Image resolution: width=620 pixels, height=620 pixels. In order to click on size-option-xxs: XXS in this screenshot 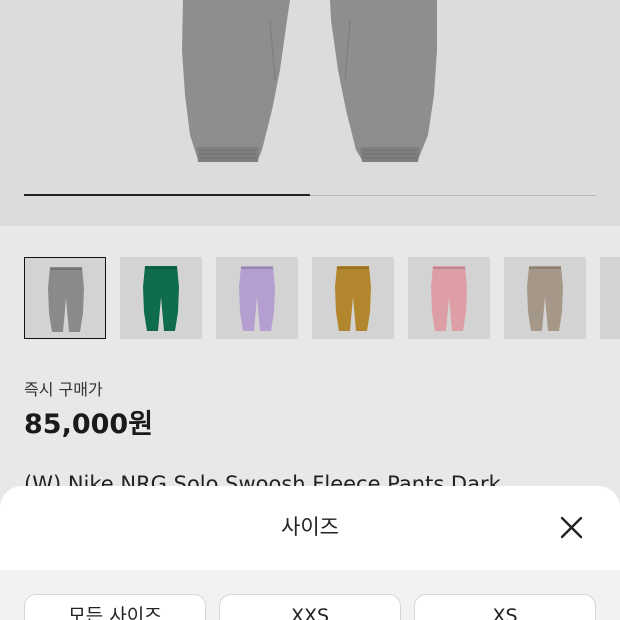, I will do `click(310, 607)`.